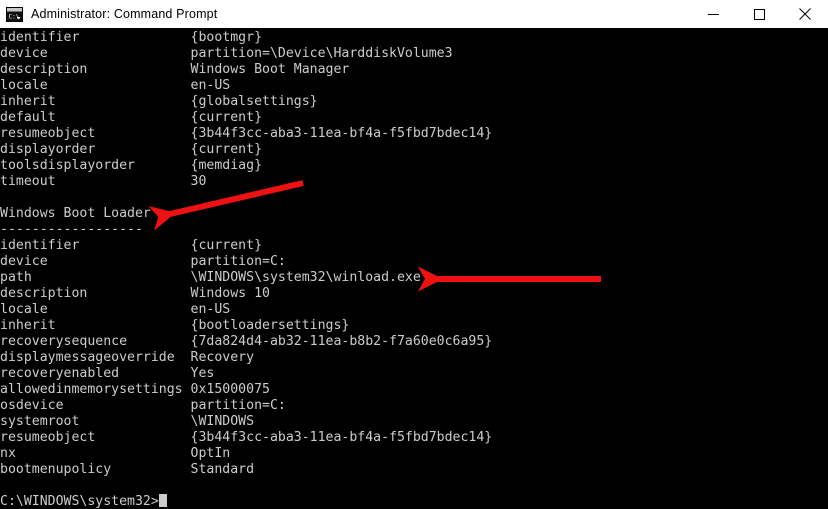  What do you see at coordinates (79, 501) in the screenshot?
I see `console-prompt: C:\WINDOWS\system32>` at bounding box center [79, 501].